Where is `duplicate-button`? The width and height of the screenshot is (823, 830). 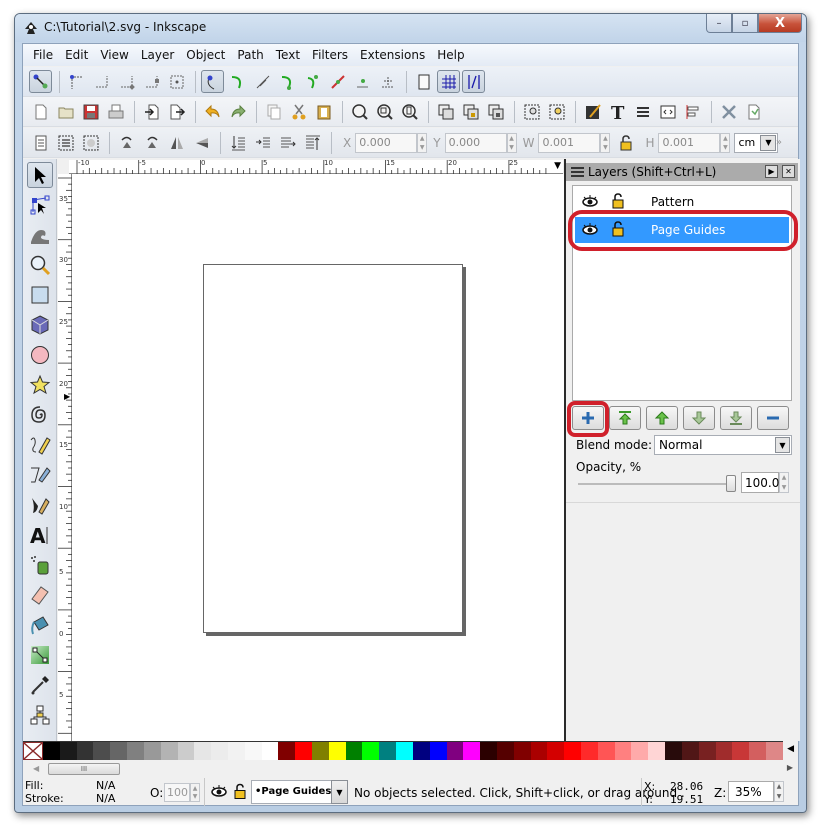 duplicate-button is located at coordinates (445, 111).